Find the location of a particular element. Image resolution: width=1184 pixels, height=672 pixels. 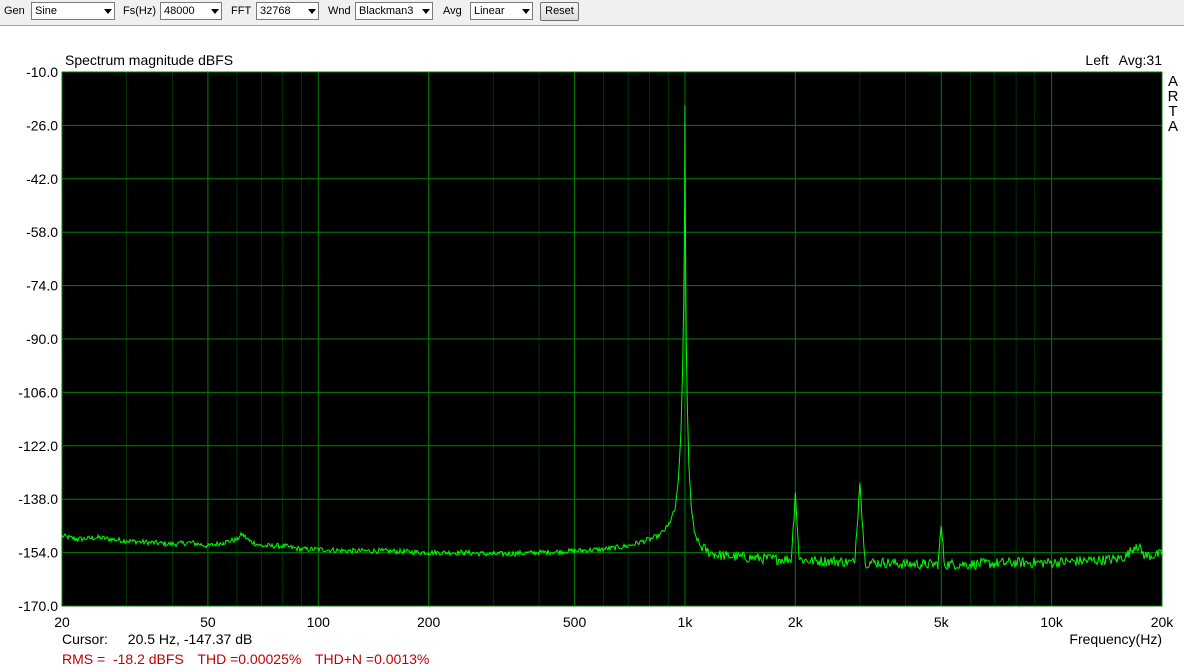

y-tick-label: -106.0 is located at coordinates (38, 392).